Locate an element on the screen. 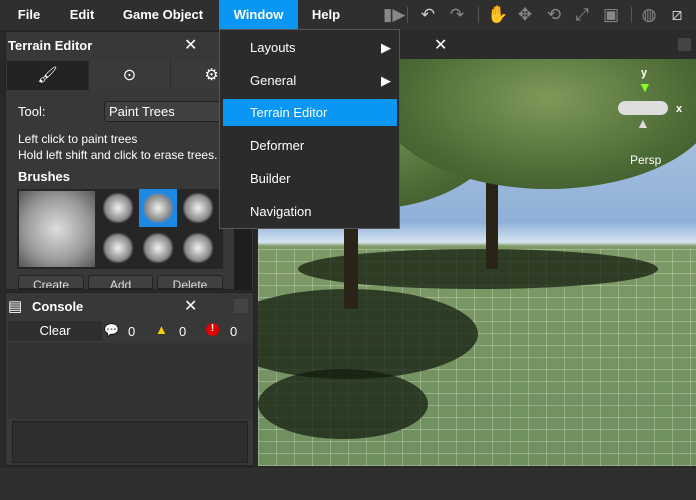  gizmo-x-label: x is located at coordinates (679, 109).